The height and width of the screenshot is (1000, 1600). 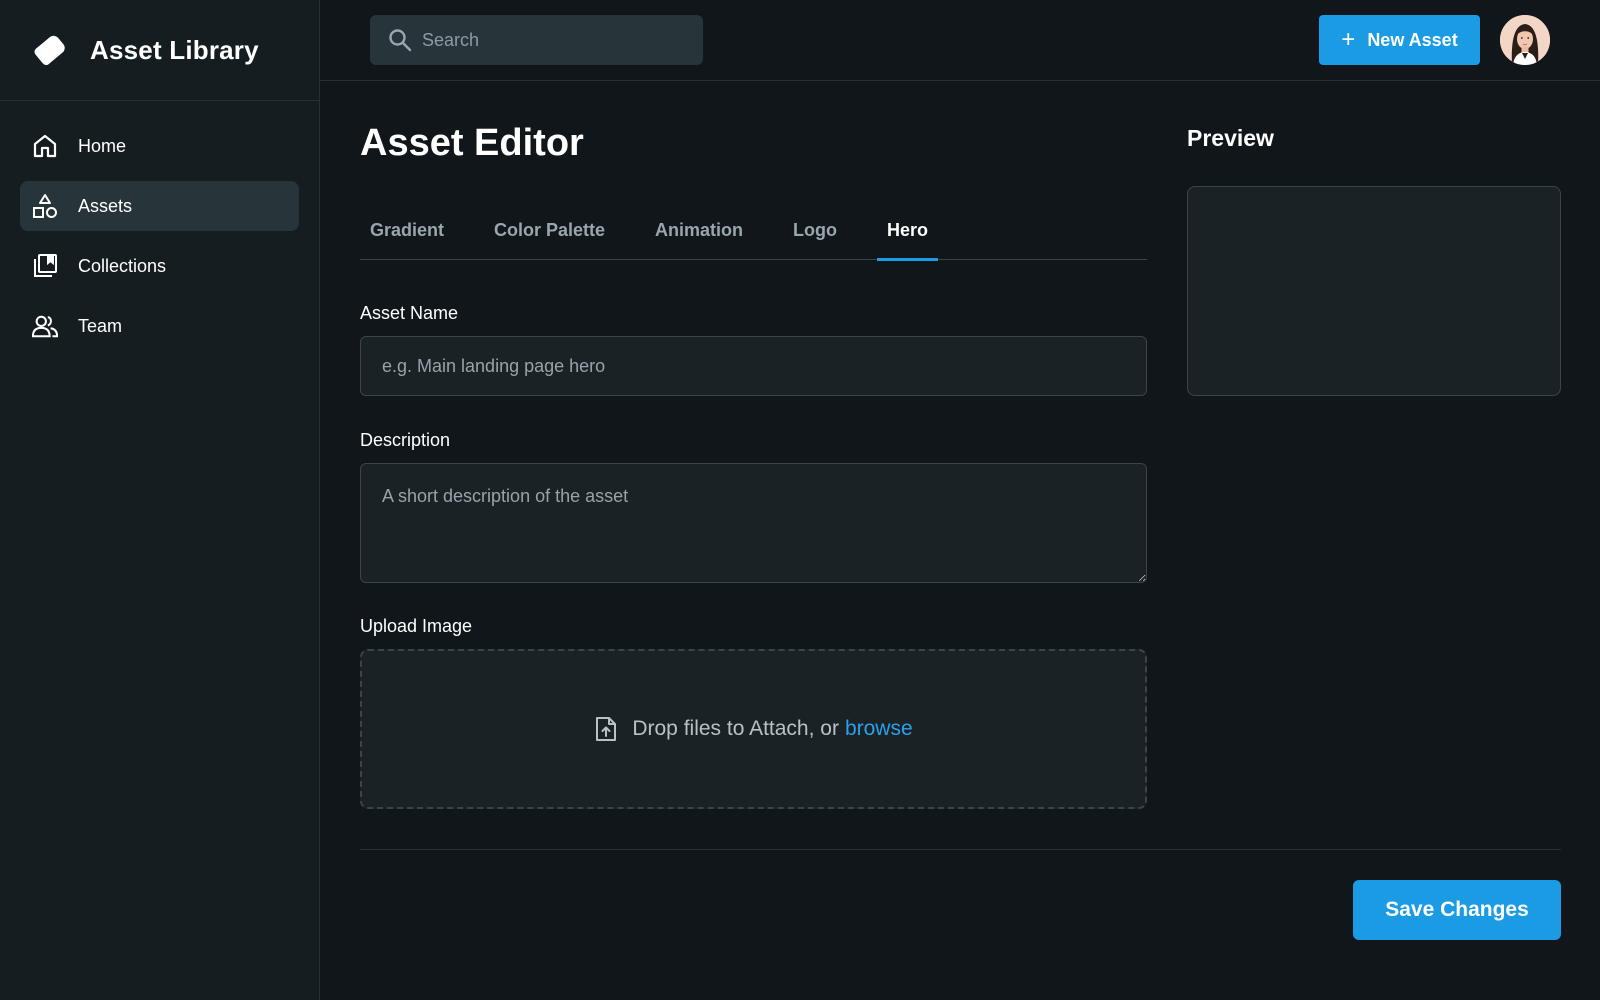 What do you see at coordinates (960, 40) in the screenshot?
I see `topbar: + New Asset` at bounding box center [960, 40].